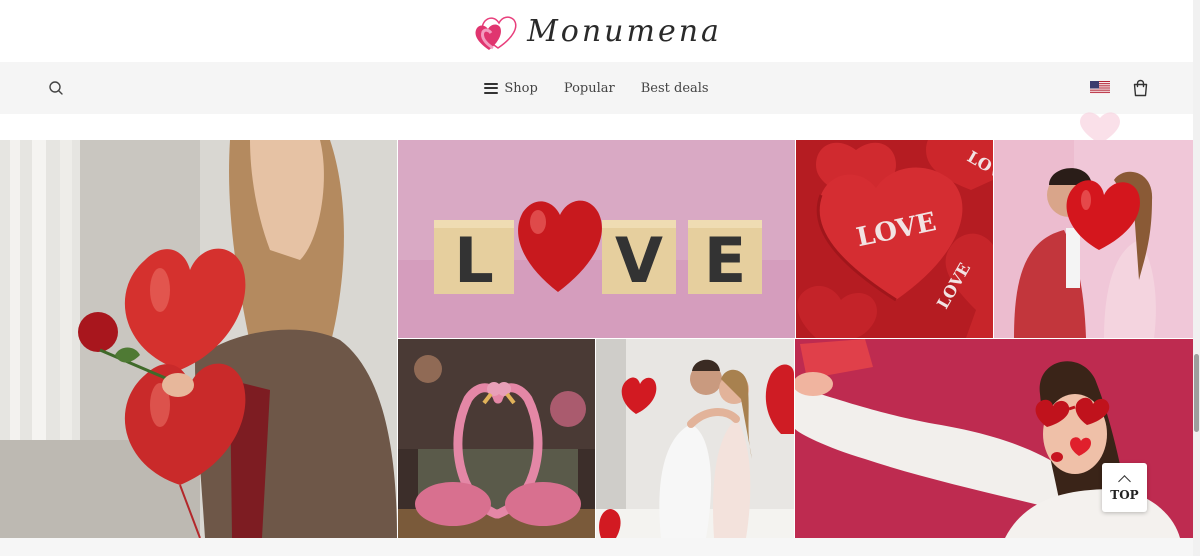  Describe the element at coordinates (1100, 127) in the screenshot. I see `decorative-heart-icon` at that location.